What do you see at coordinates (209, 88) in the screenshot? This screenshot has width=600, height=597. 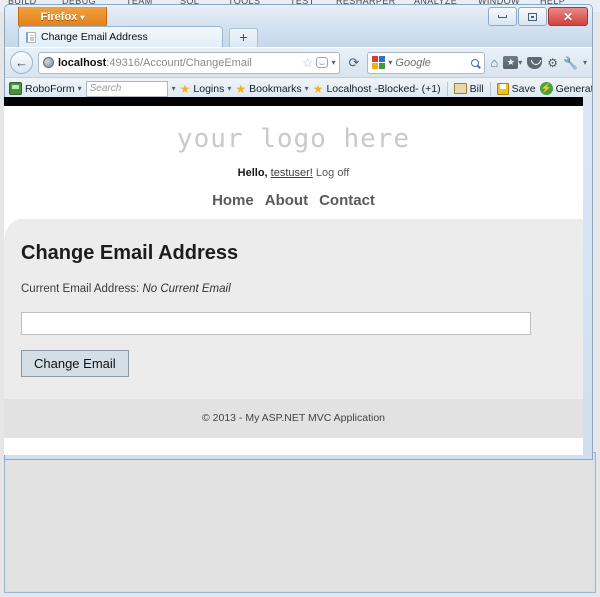 I see `roboform-logins-label: Logins` at bounding box center [209, 88].